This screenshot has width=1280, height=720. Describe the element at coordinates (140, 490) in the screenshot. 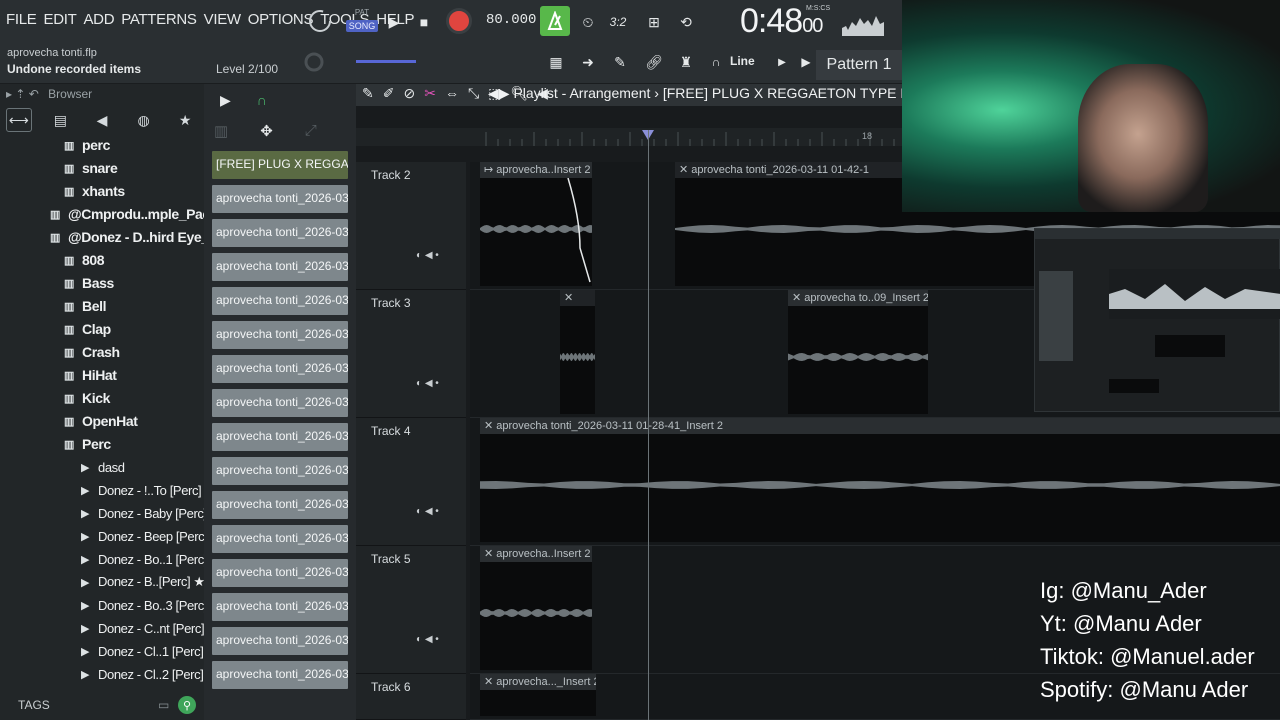

I see `browser-file-item: ▶ Donez - !..To [Perc]` at that location.